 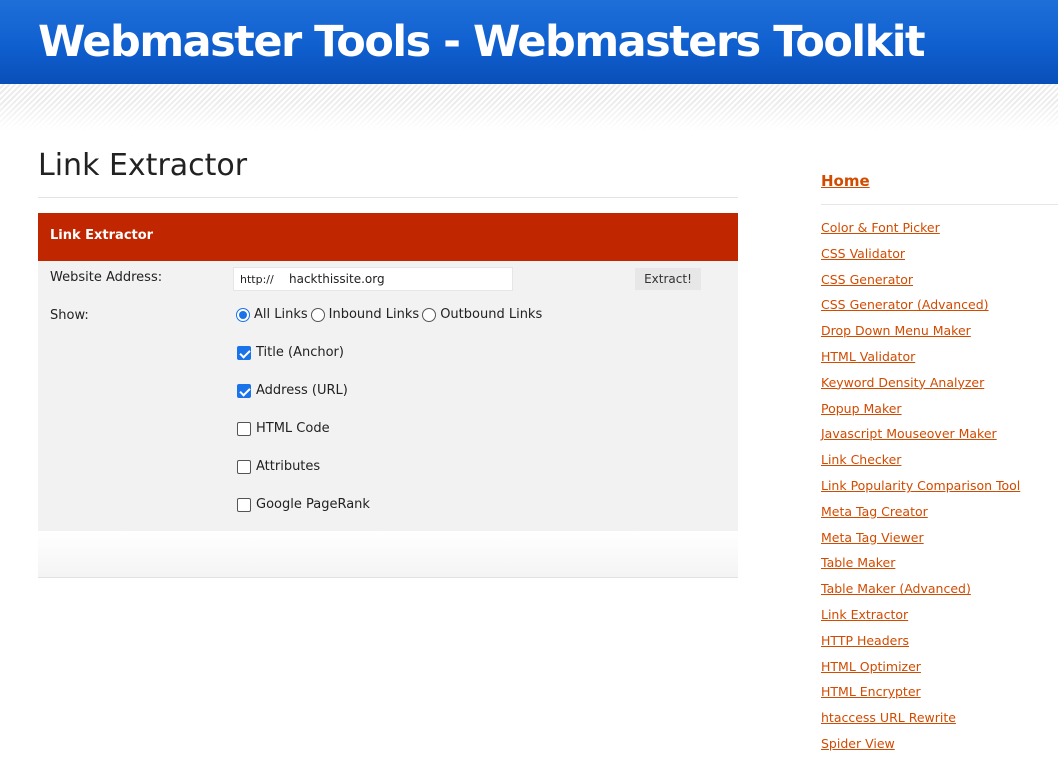 What do you see at coordinates (388, 197) in the screenshot?
I see `title-divider` at bounding box center [388, 197].